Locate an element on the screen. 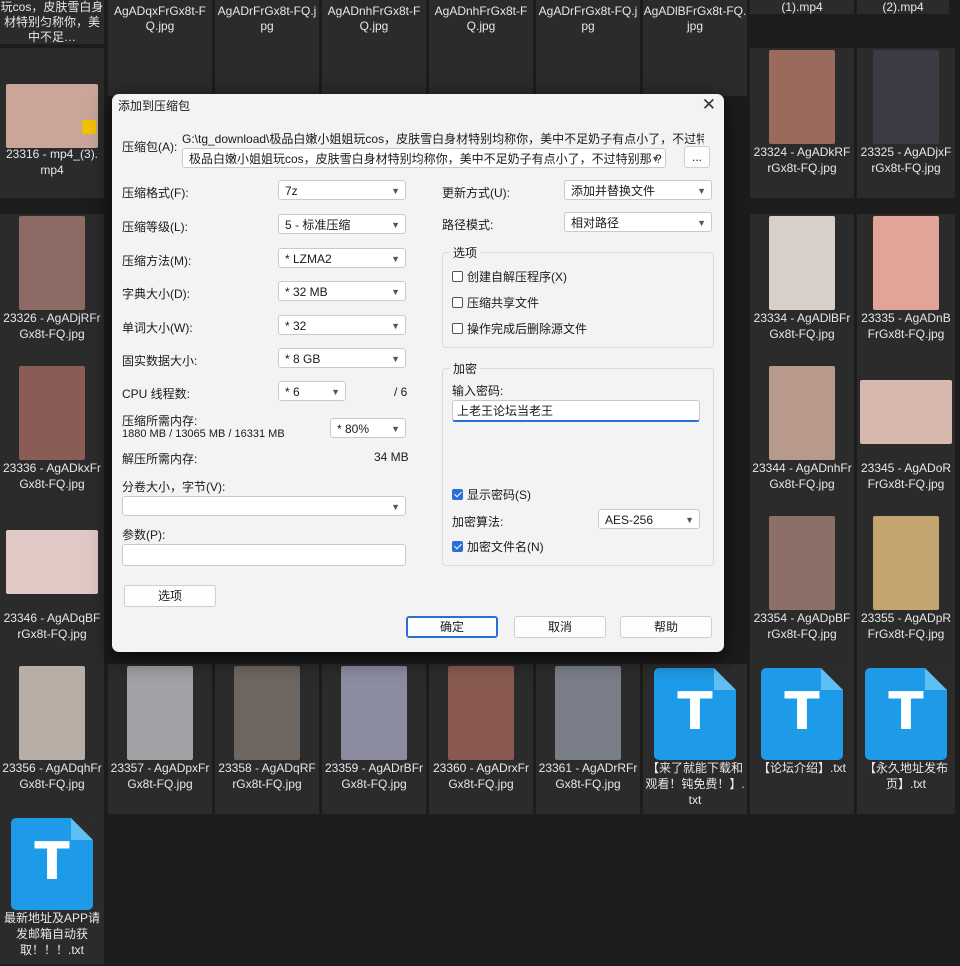  path-mode-select: 相对路径 ▼ is located at coordinates (638, 222).